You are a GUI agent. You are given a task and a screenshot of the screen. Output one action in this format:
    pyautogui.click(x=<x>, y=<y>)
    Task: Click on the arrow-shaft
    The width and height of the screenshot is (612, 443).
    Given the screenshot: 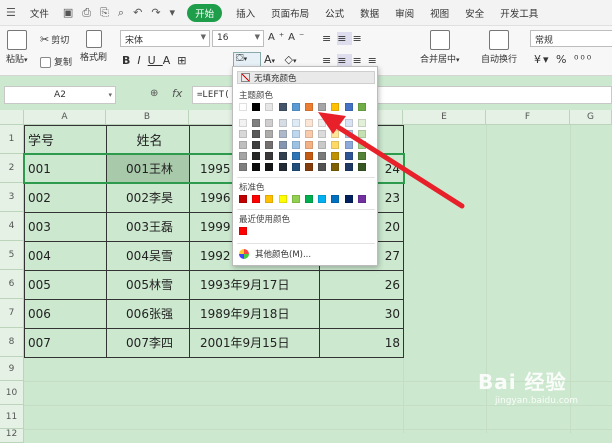 What is the action you would take?
    pyautogui.click(x=396, y=164)
    